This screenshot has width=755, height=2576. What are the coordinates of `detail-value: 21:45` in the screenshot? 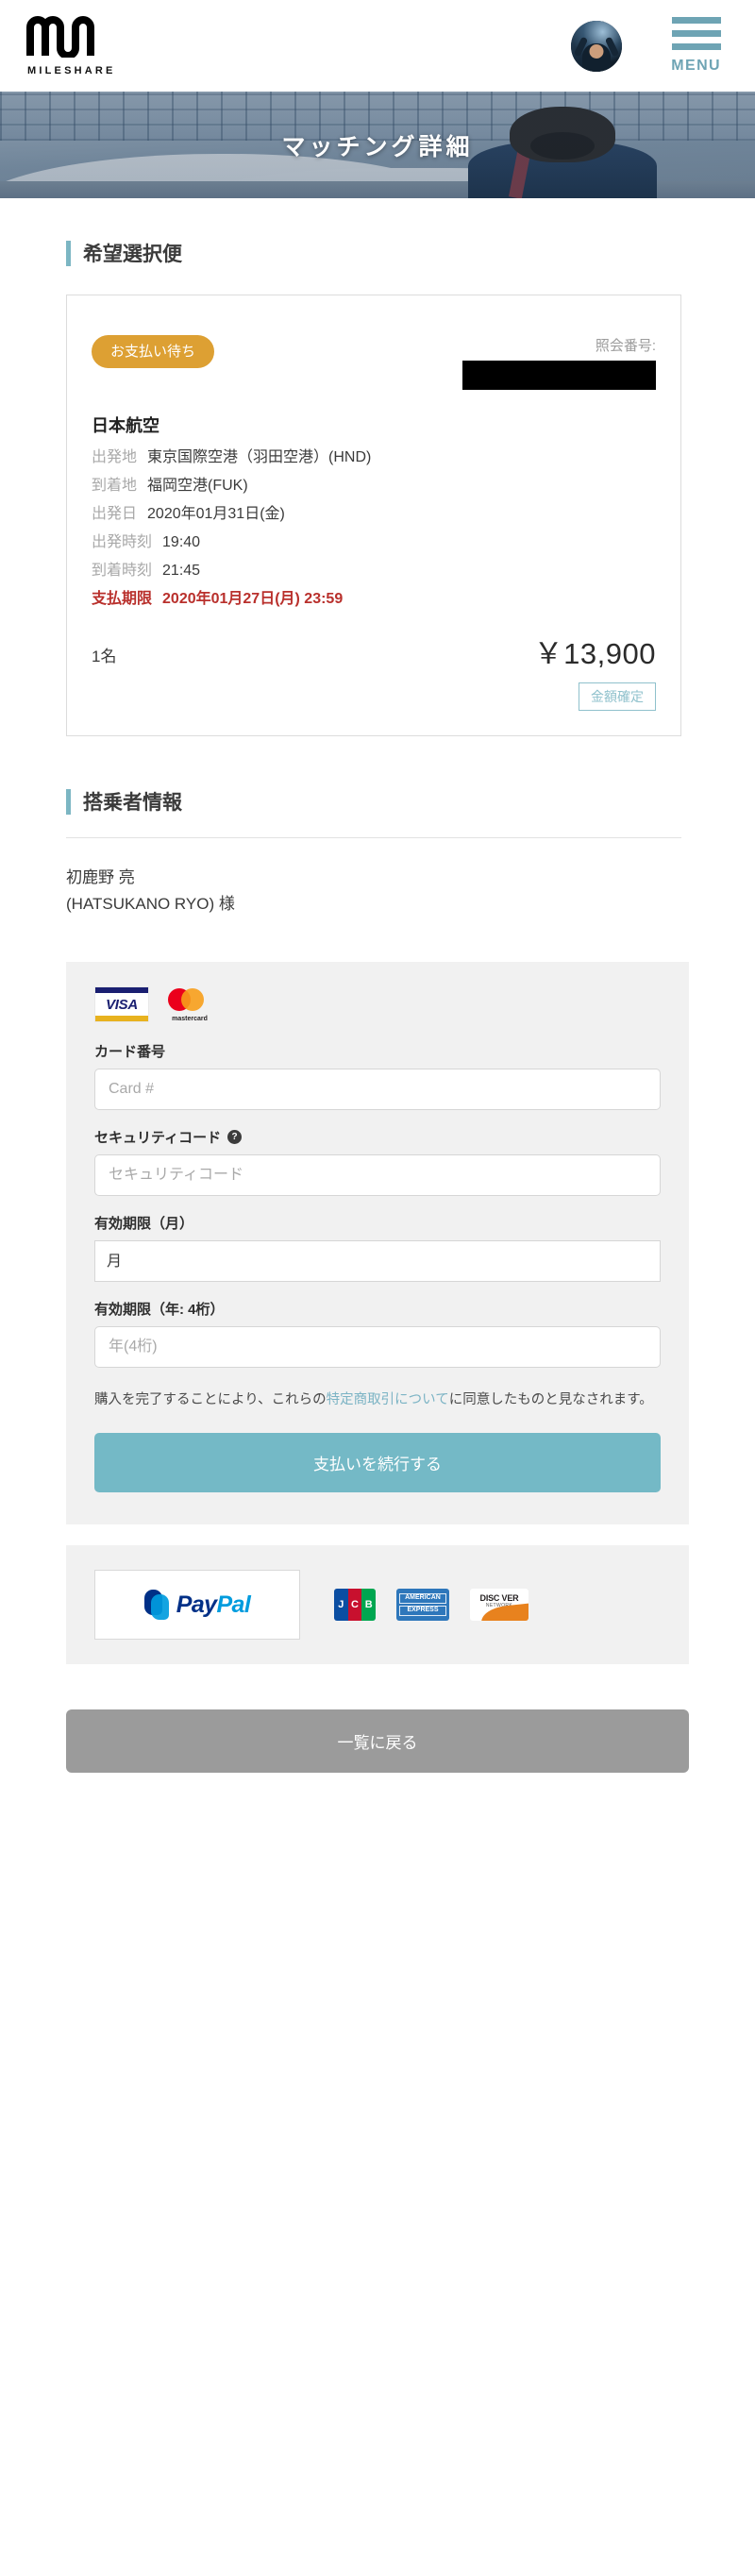 It's located at (181, 571).